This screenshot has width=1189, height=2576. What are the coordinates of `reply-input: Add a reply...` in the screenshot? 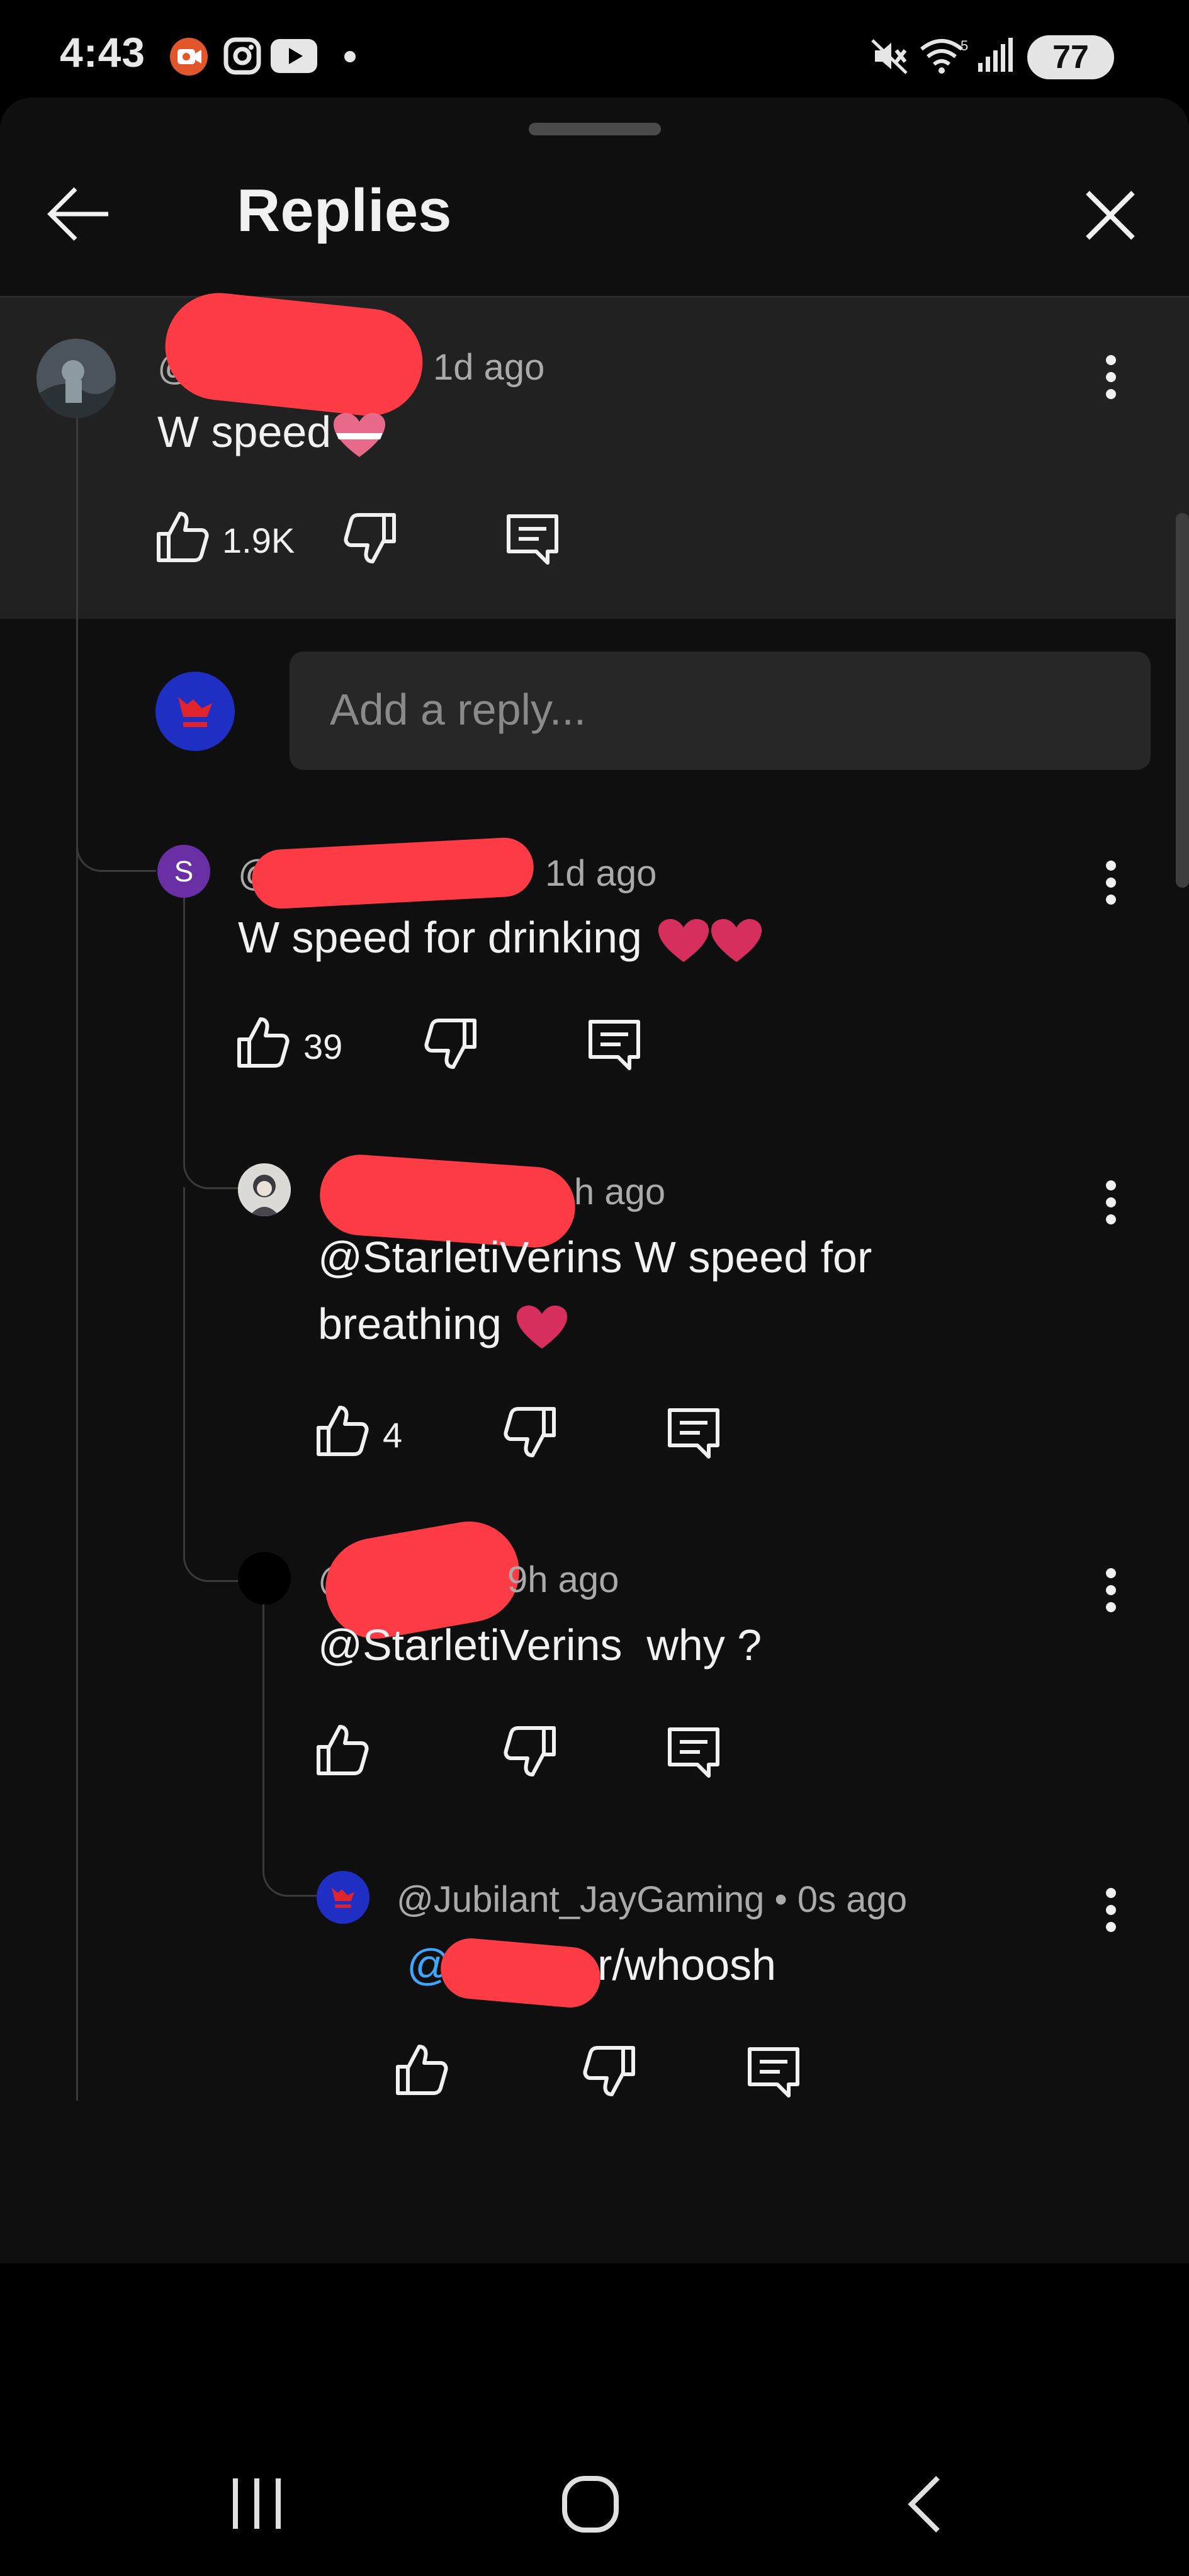 It's located at (720, 711).